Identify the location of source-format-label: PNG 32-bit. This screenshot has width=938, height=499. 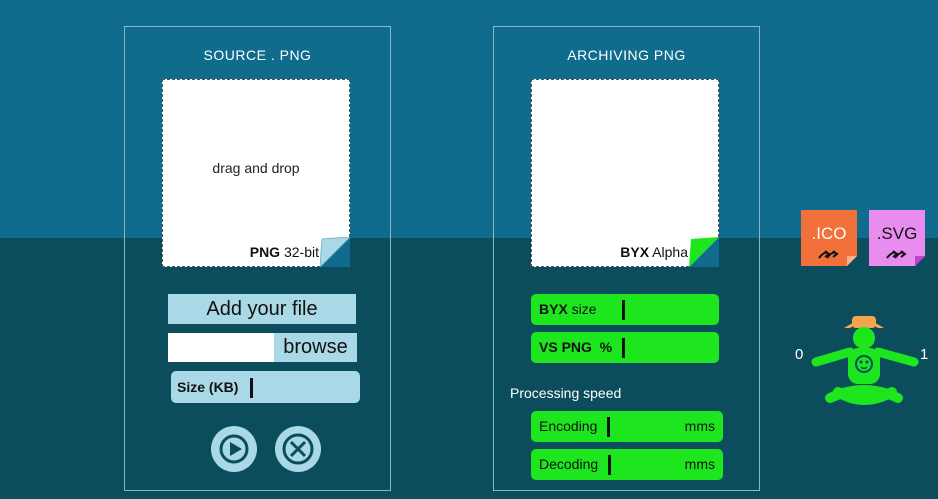
(284, 252).